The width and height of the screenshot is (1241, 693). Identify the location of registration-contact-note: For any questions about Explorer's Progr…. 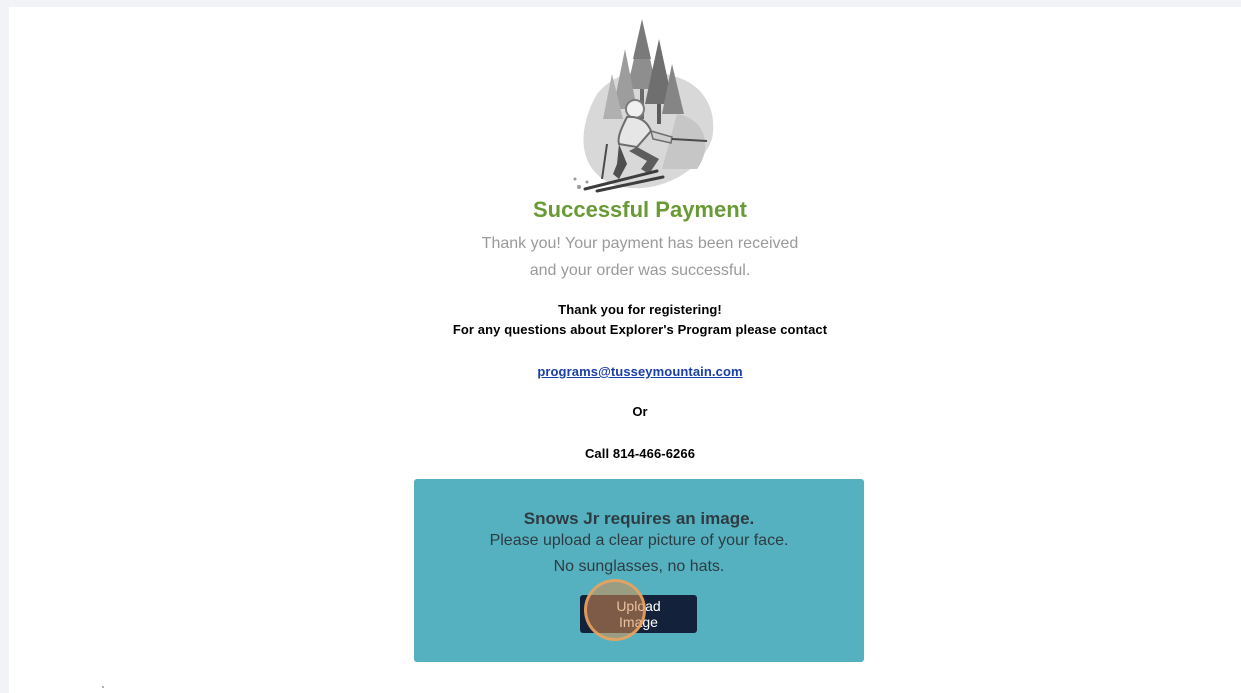
(640, 329).